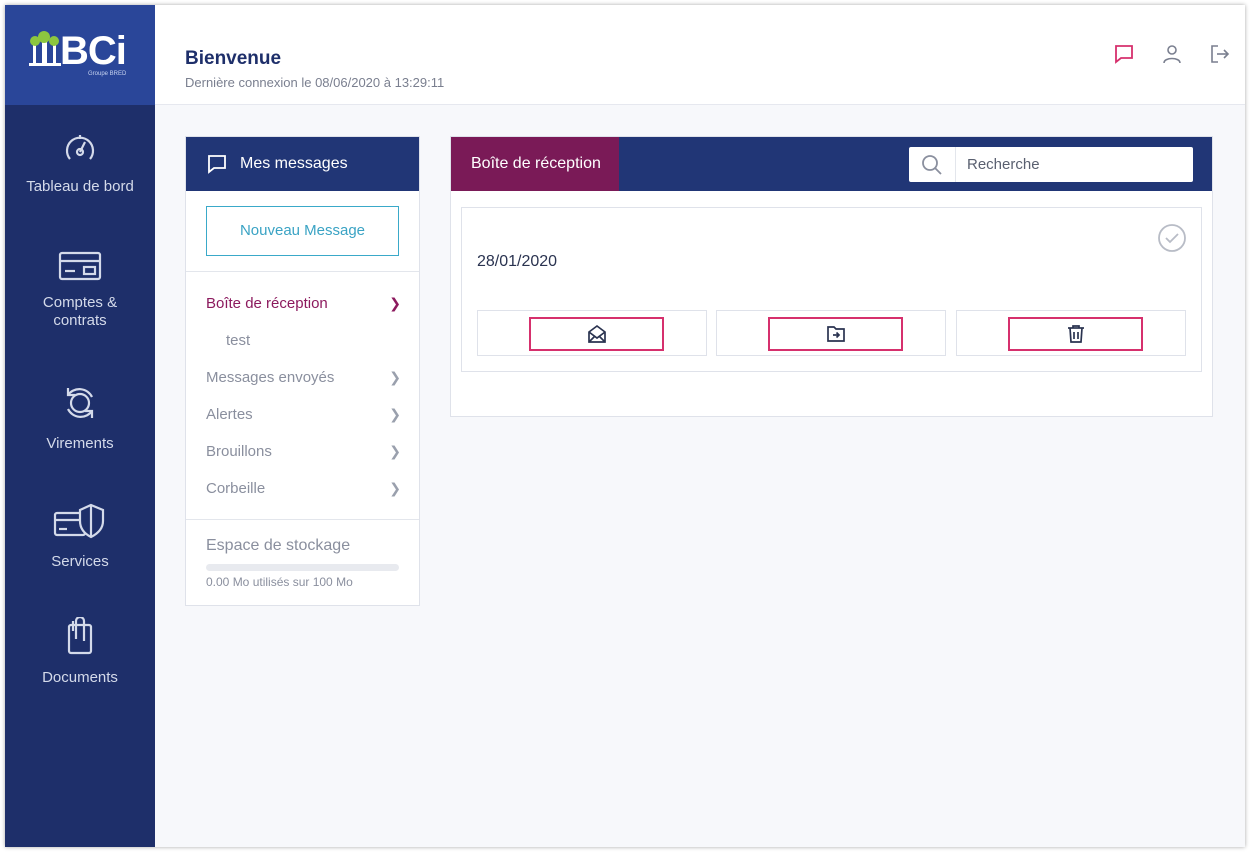 This screenshot has width=1252, height=854. I want to click on sidebar-item-services: Services, so click(80, 536).